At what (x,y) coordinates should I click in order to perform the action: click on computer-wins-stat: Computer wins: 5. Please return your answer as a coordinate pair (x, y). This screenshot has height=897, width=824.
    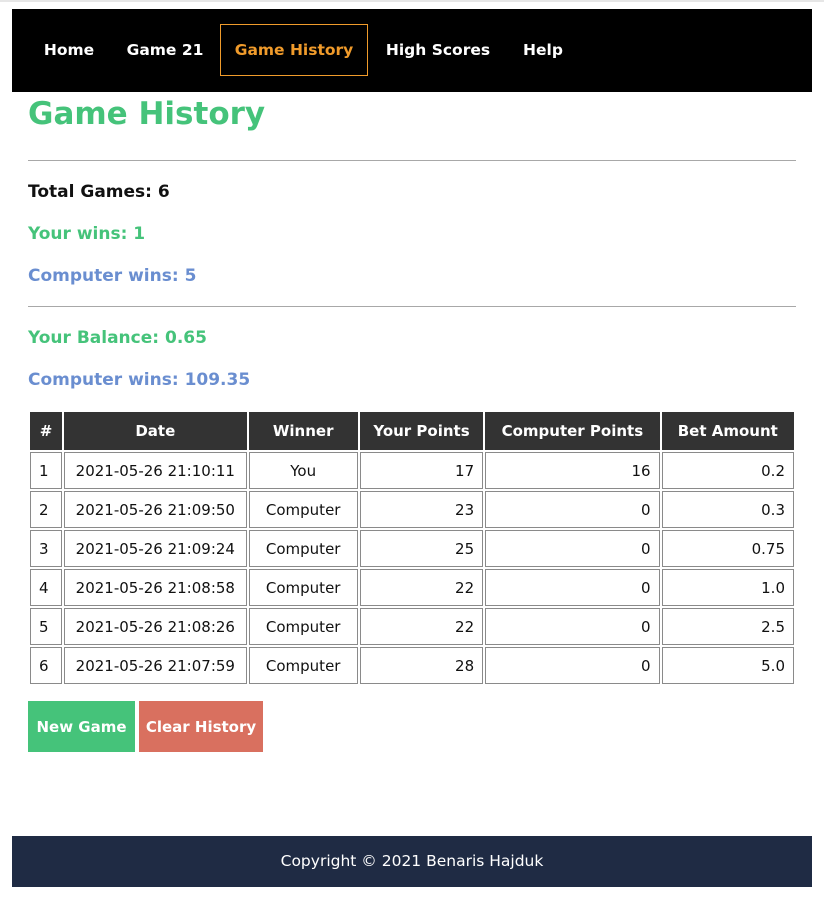
    Looking at the image, I should click on (112, 276).